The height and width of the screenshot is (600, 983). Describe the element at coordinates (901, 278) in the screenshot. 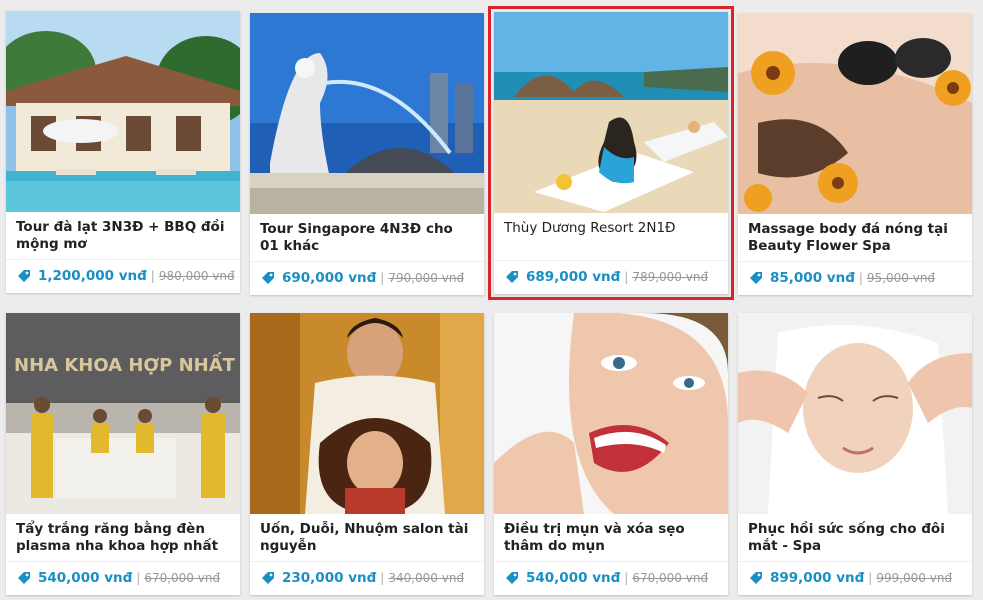

I see `old-price: 95,000 vnđ` at that location.